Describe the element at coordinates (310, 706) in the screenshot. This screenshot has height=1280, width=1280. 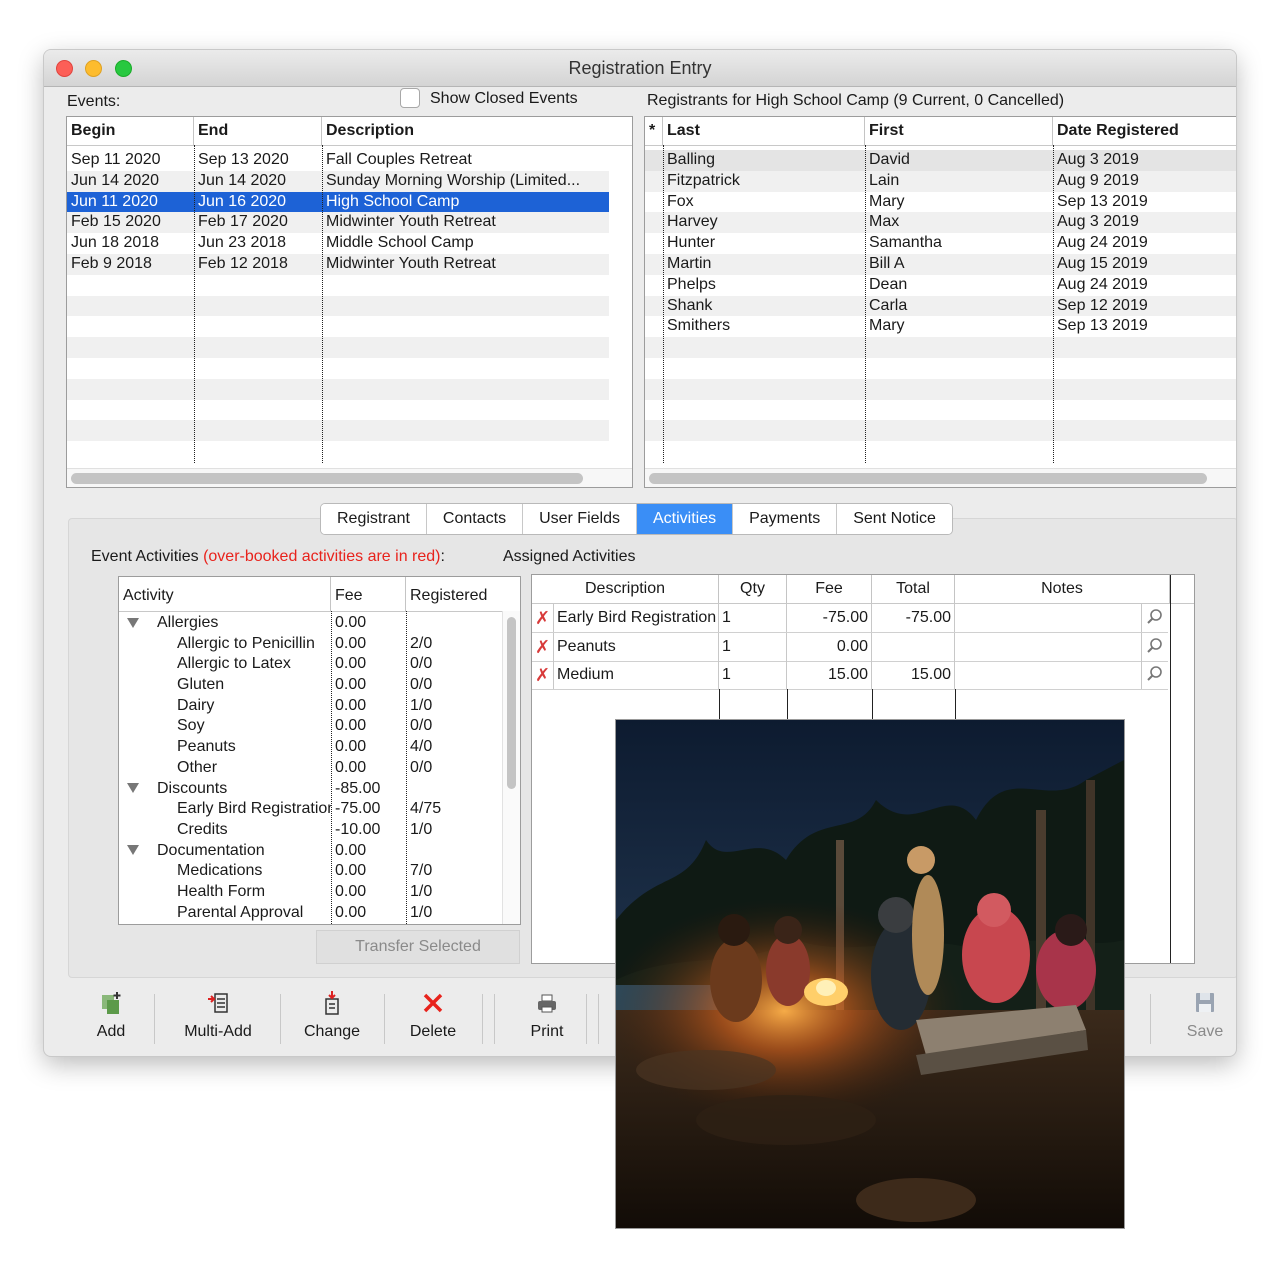
I see `activity-row: Dairy 0.00 1/0` at that location.